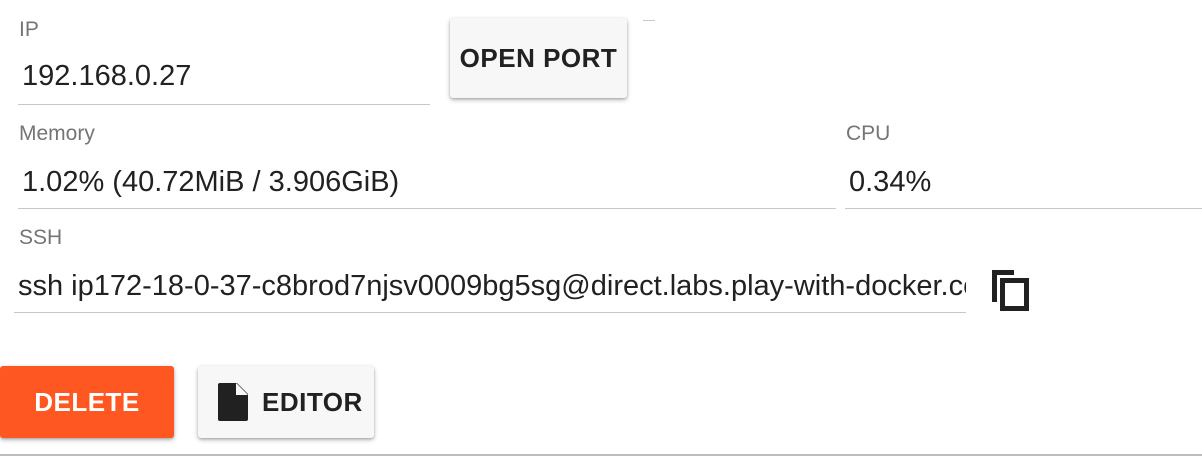 The width and height of the screenshot is (1202, 458). Describe the element at coordinates (1023, 208) in the screenshot. I see `cpu-underline` at that location.